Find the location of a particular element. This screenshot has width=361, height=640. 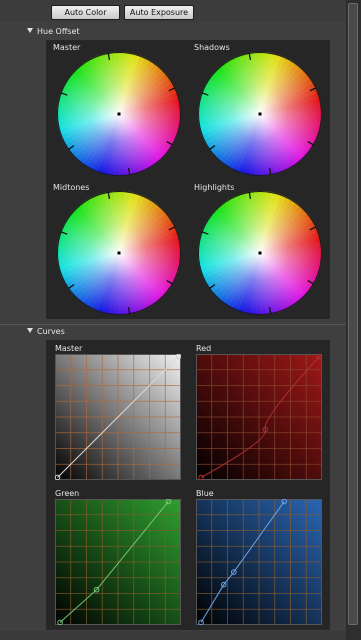

color-wheel-highlights is located at coordinates (260, 253).